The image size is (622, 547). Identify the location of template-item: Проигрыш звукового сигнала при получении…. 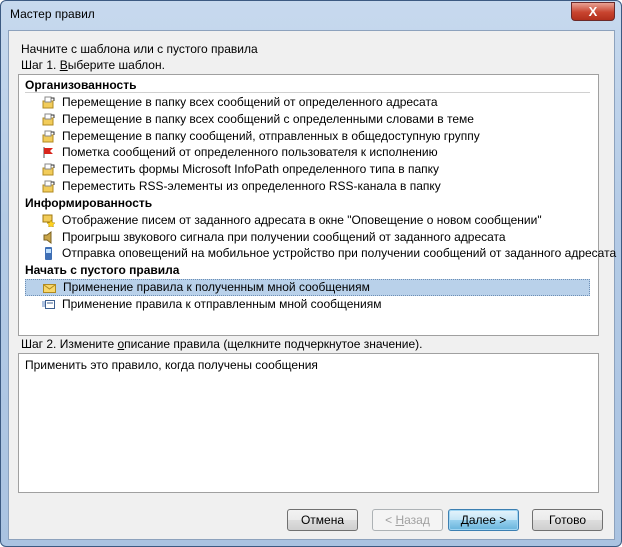
(307, 237).